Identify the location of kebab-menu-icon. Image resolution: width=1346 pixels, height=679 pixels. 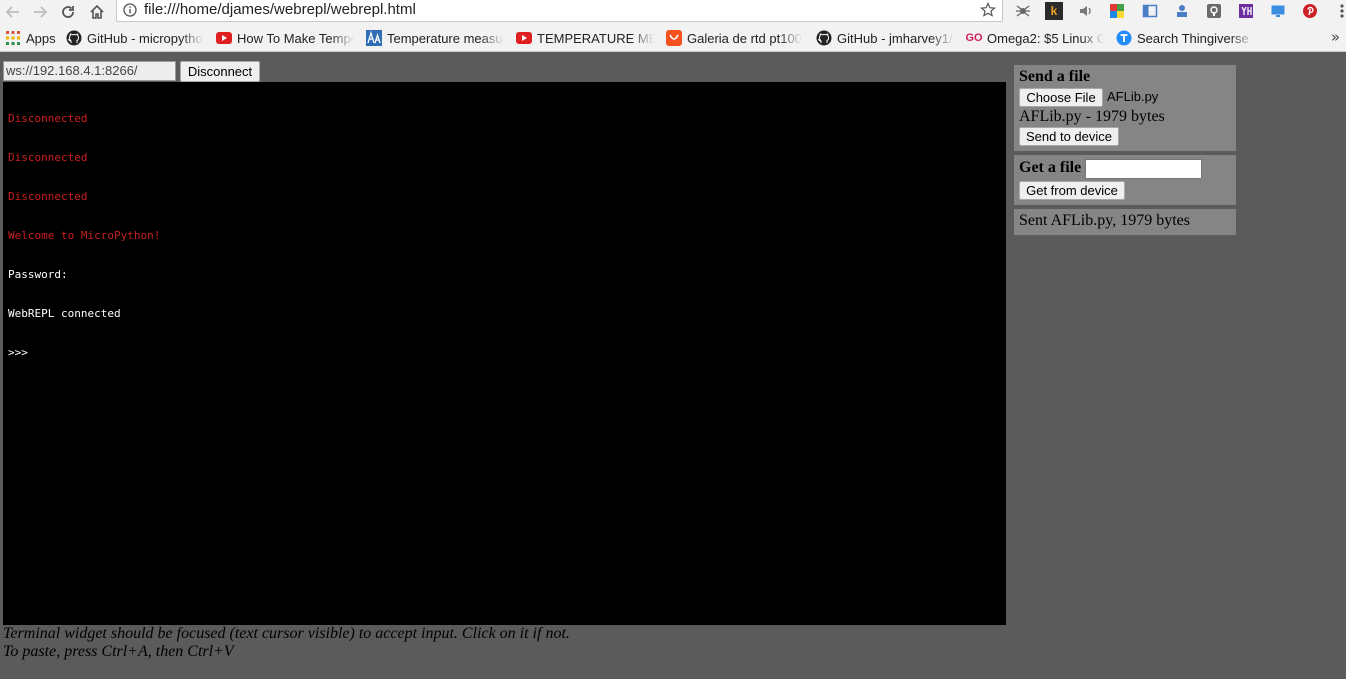
(1342, 11).